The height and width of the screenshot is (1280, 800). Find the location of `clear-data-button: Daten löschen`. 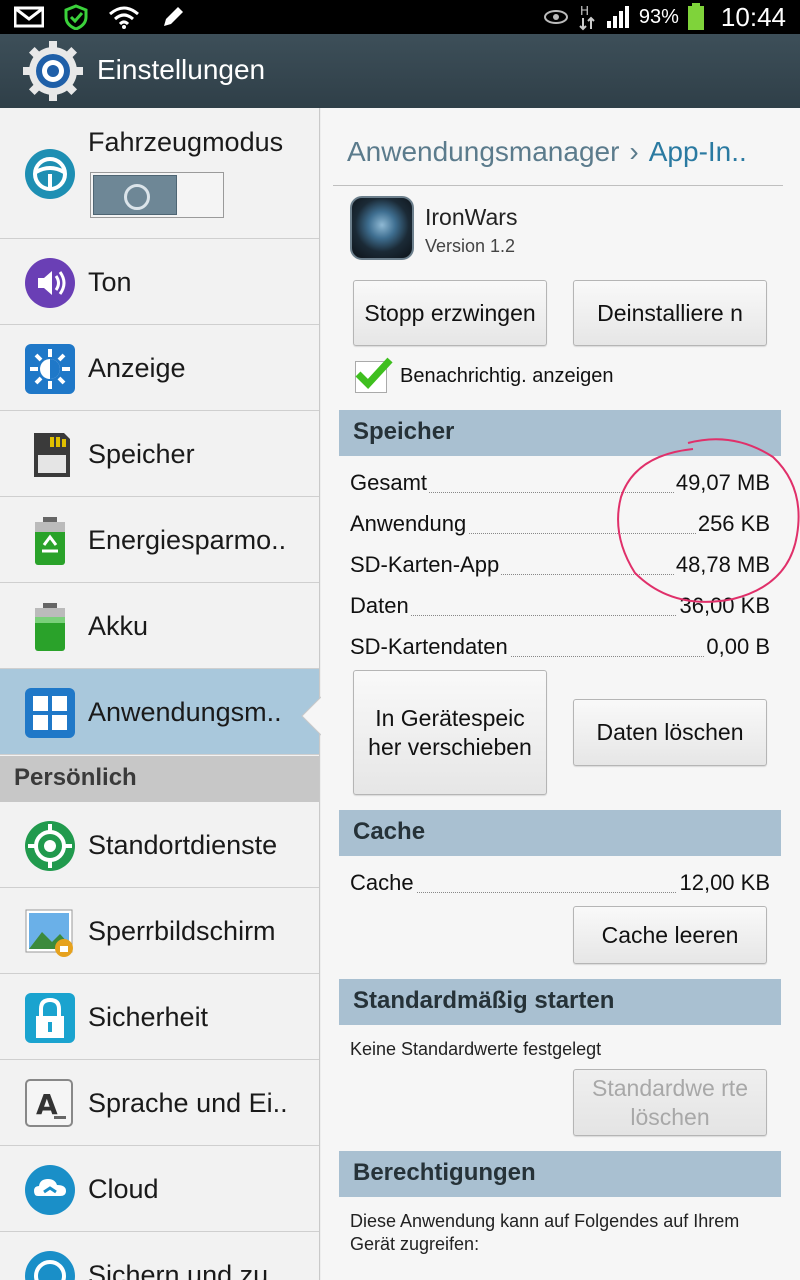

clear-data-button: Daten löschen is located at coordinates (670, 732).